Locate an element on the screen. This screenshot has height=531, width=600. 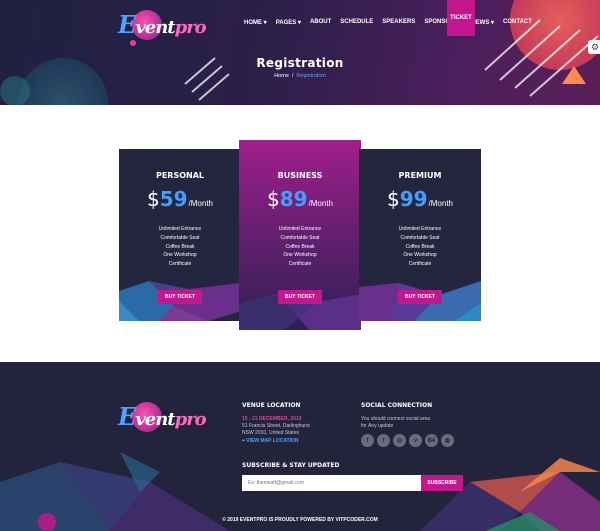
gear-icon: ⚙ is located at coordinates (594, 47).